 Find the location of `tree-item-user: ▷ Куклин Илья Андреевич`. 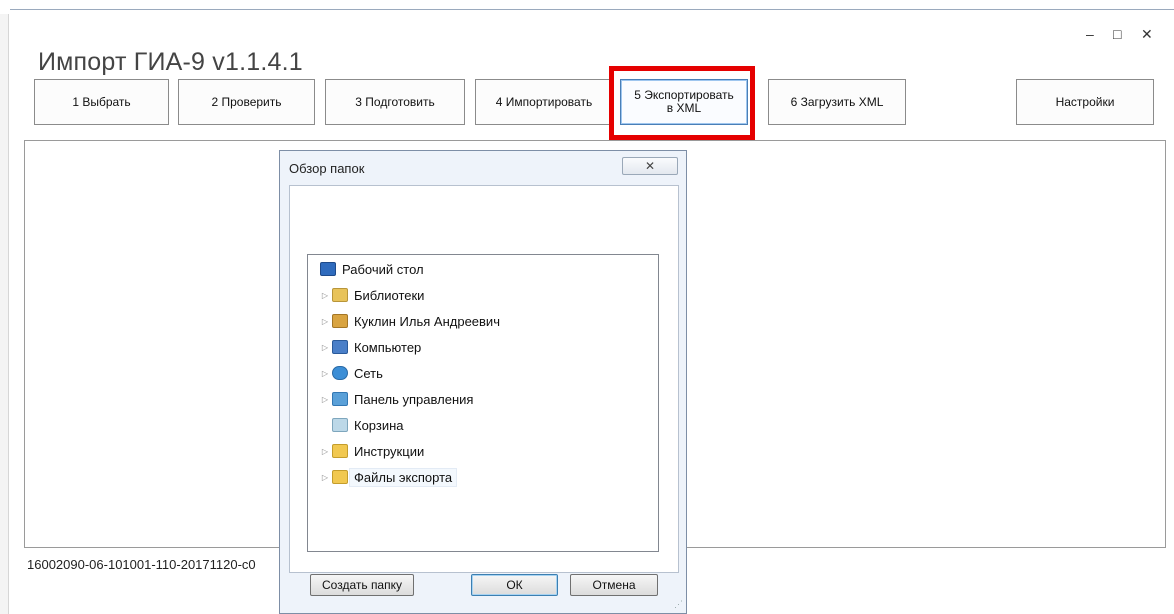

tree-item-user: ▷ Куклин Илья Андреевич is located at coordinates (410, 321).